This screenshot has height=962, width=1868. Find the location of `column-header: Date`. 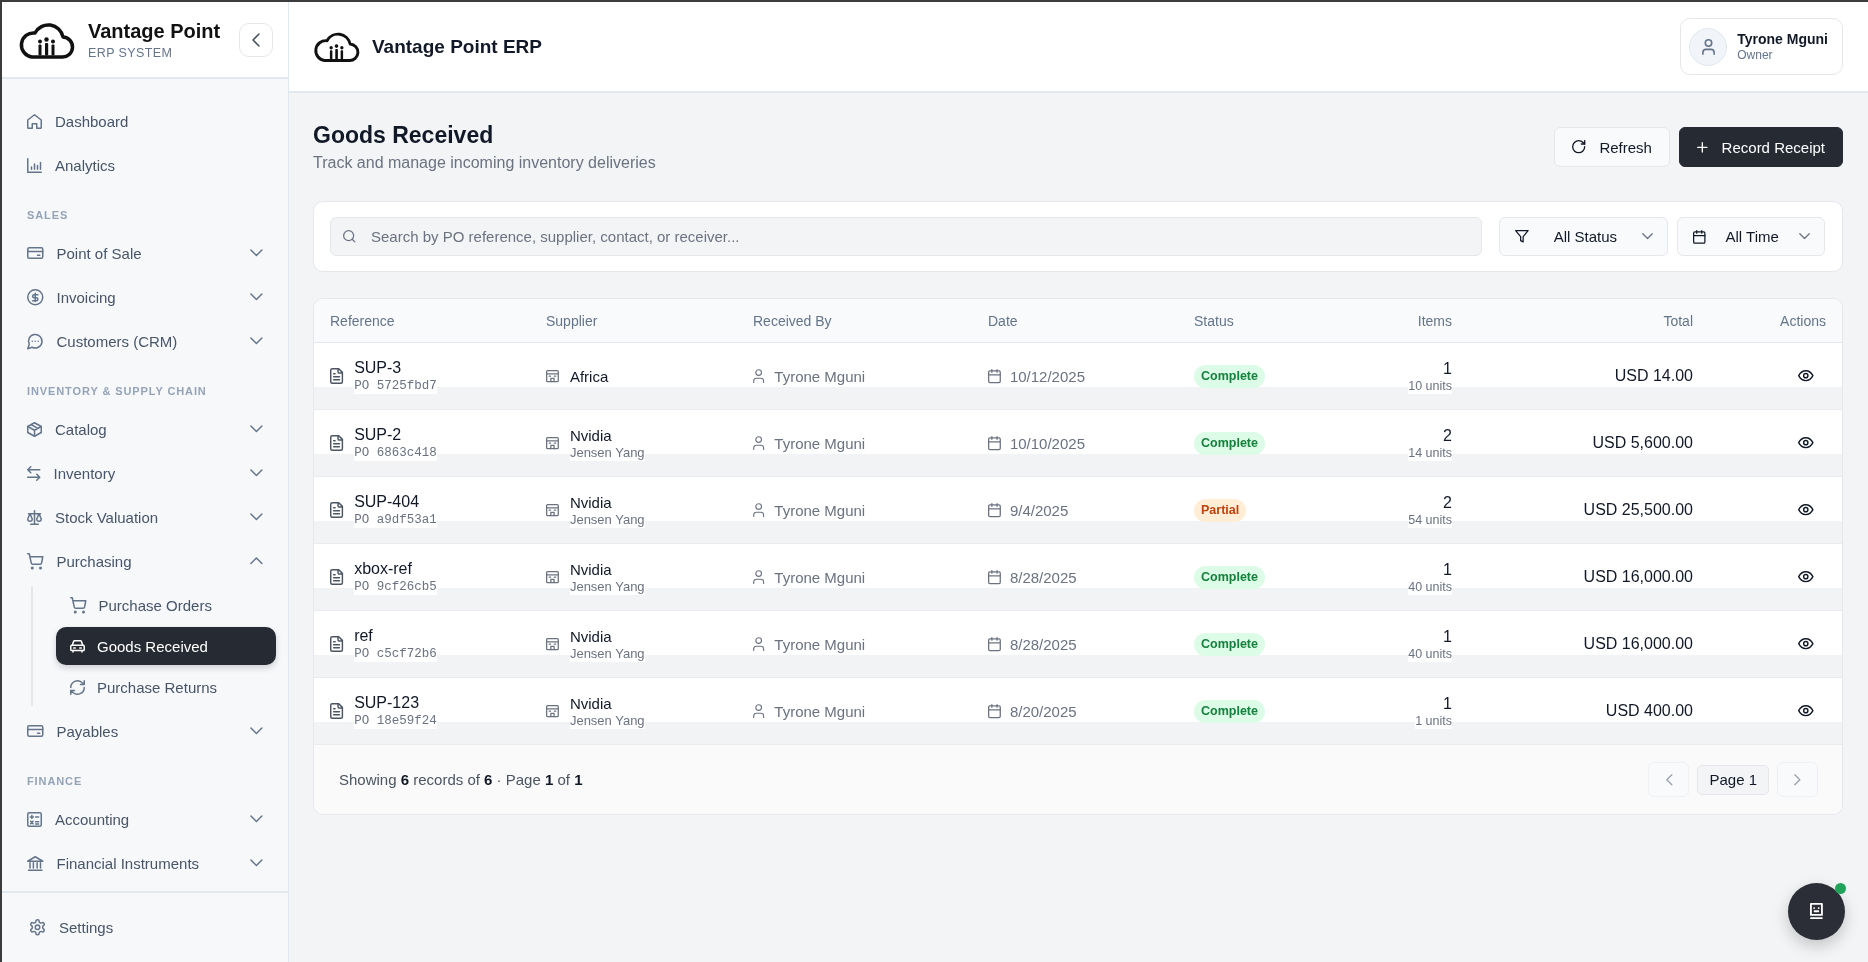

column-header: Date is located at coordinates (1003, 320).